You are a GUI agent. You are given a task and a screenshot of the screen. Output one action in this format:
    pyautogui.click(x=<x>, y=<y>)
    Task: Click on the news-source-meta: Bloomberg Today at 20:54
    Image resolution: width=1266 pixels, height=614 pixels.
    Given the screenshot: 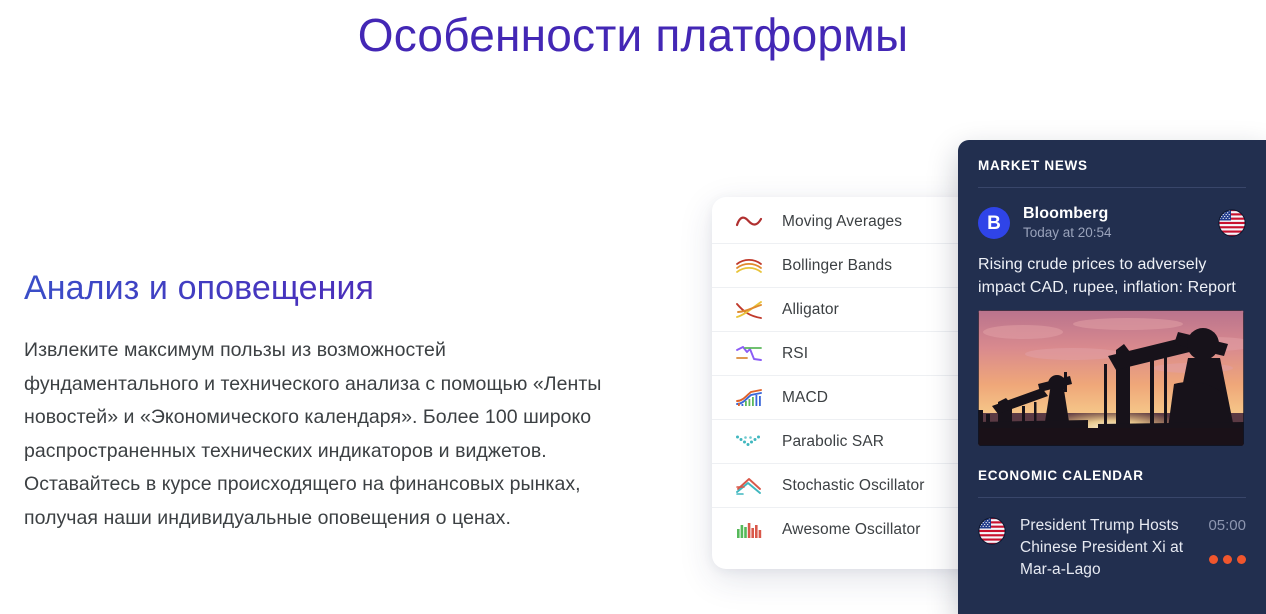 What is the action you would take?
    pyautogui.click(x=1120, y=223)
    